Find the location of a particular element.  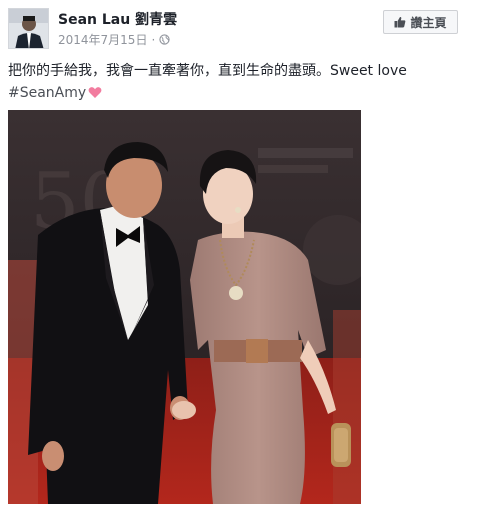

post-date: 2014年7月15日 is located at coordinates (102, 39).